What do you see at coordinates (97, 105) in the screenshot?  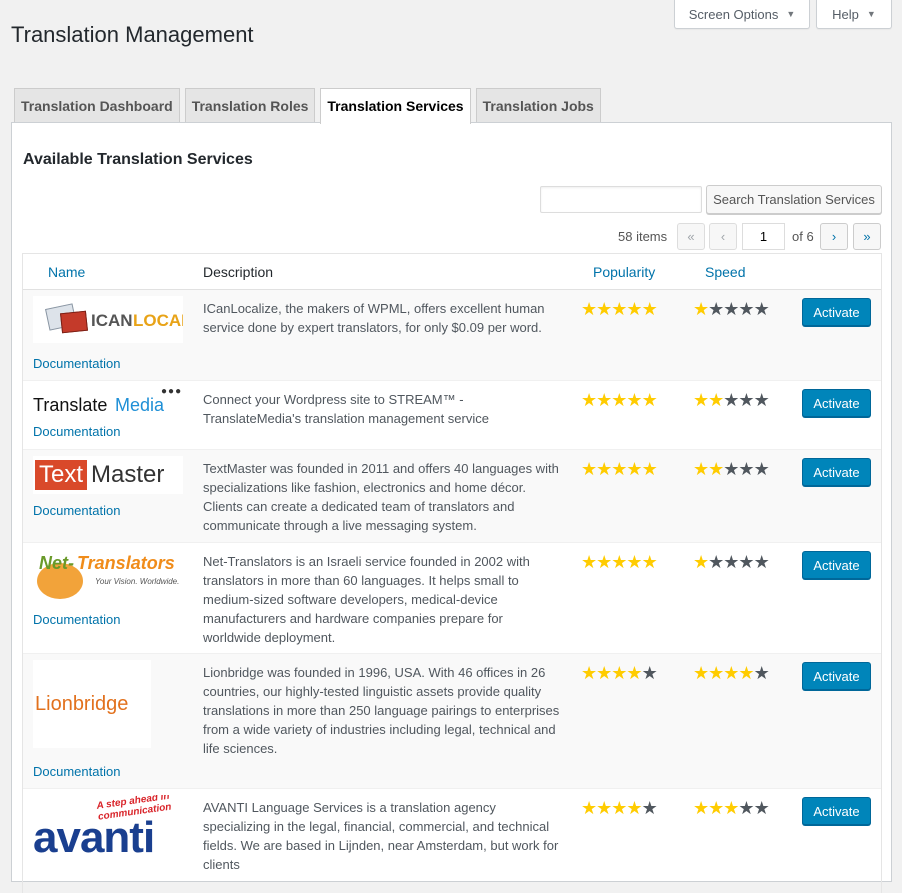 I see `tab-translation-dashboard: Translation Dashboard` at bounding box center [97, 105].